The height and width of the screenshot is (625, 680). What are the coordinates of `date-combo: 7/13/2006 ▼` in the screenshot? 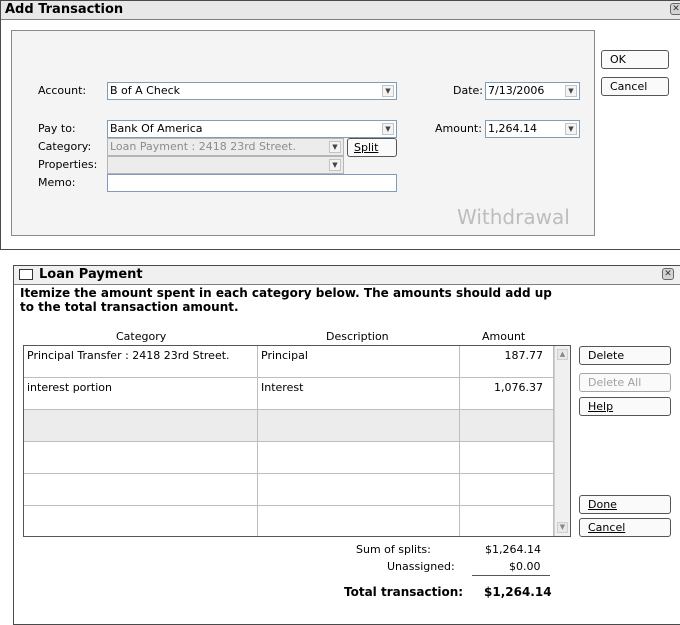 It's located at (532, 91).